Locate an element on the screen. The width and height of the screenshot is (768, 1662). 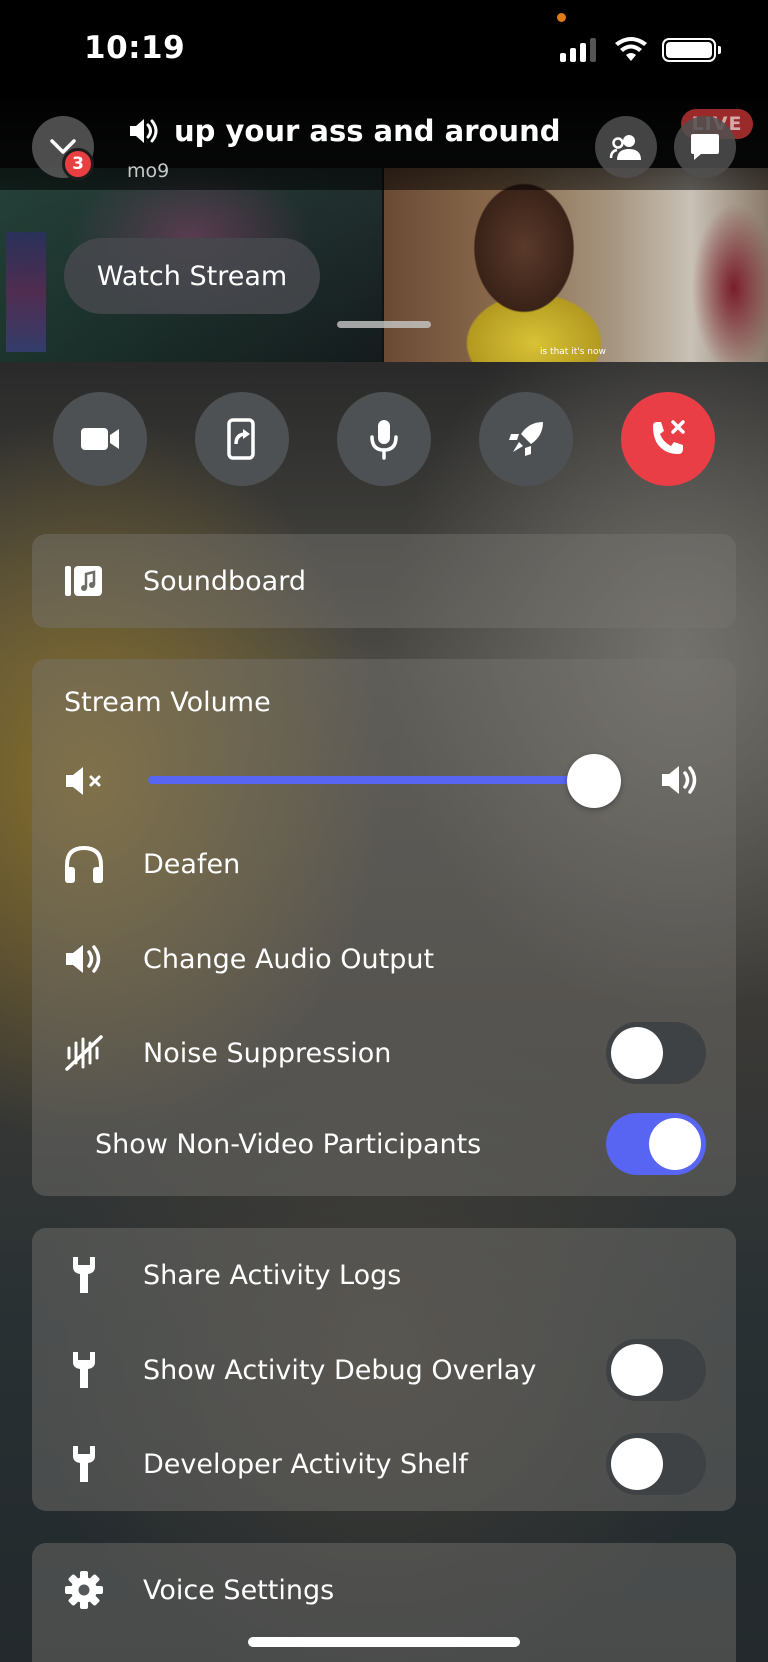
clock: 10:19 is located at coordinates (135, 48).